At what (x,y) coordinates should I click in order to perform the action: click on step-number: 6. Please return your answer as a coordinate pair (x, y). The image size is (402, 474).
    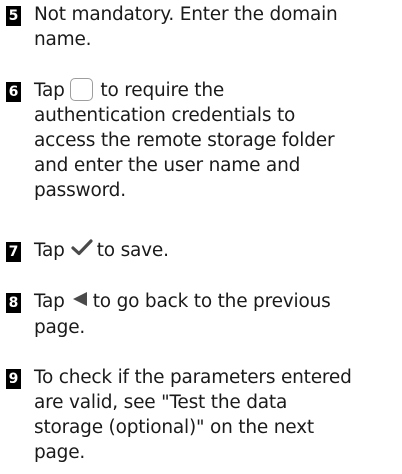
    Looking at the image, I should click on (13, 92).